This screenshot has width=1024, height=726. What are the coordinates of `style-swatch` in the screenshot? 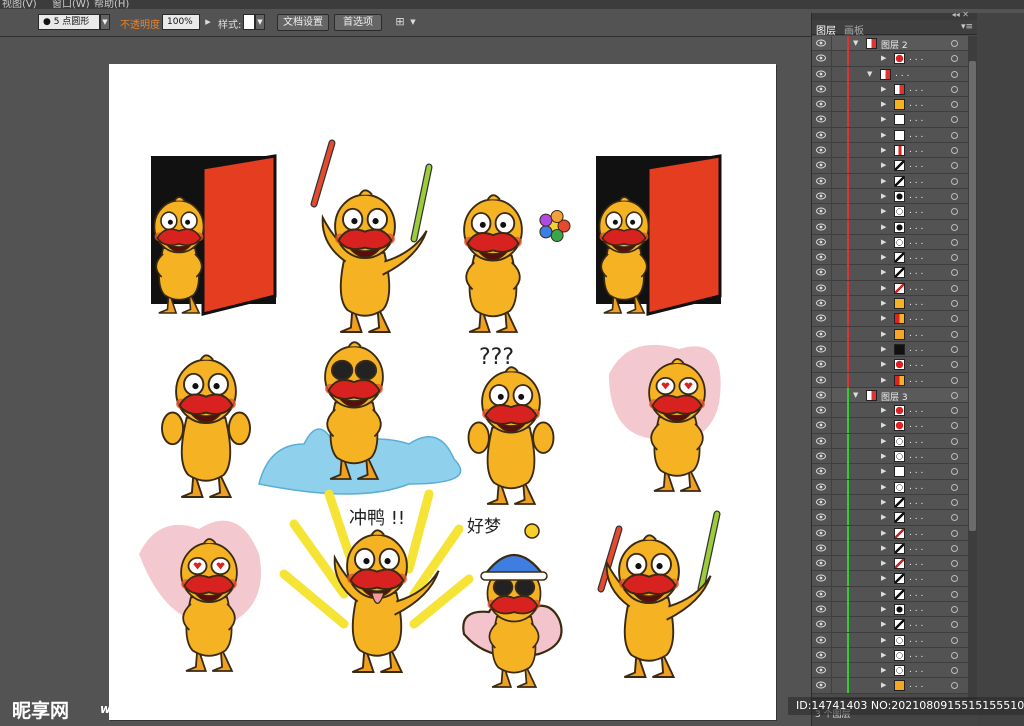 It's located at (249, 22).